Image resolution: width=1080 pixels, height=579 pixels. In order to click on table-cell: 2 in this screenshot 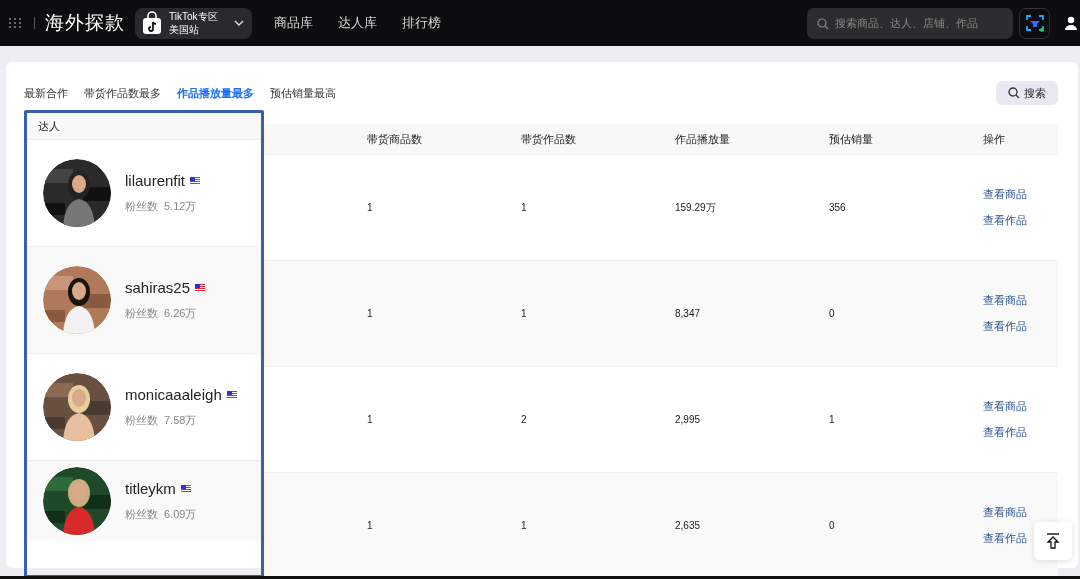, I will do `click(524, 419)`.